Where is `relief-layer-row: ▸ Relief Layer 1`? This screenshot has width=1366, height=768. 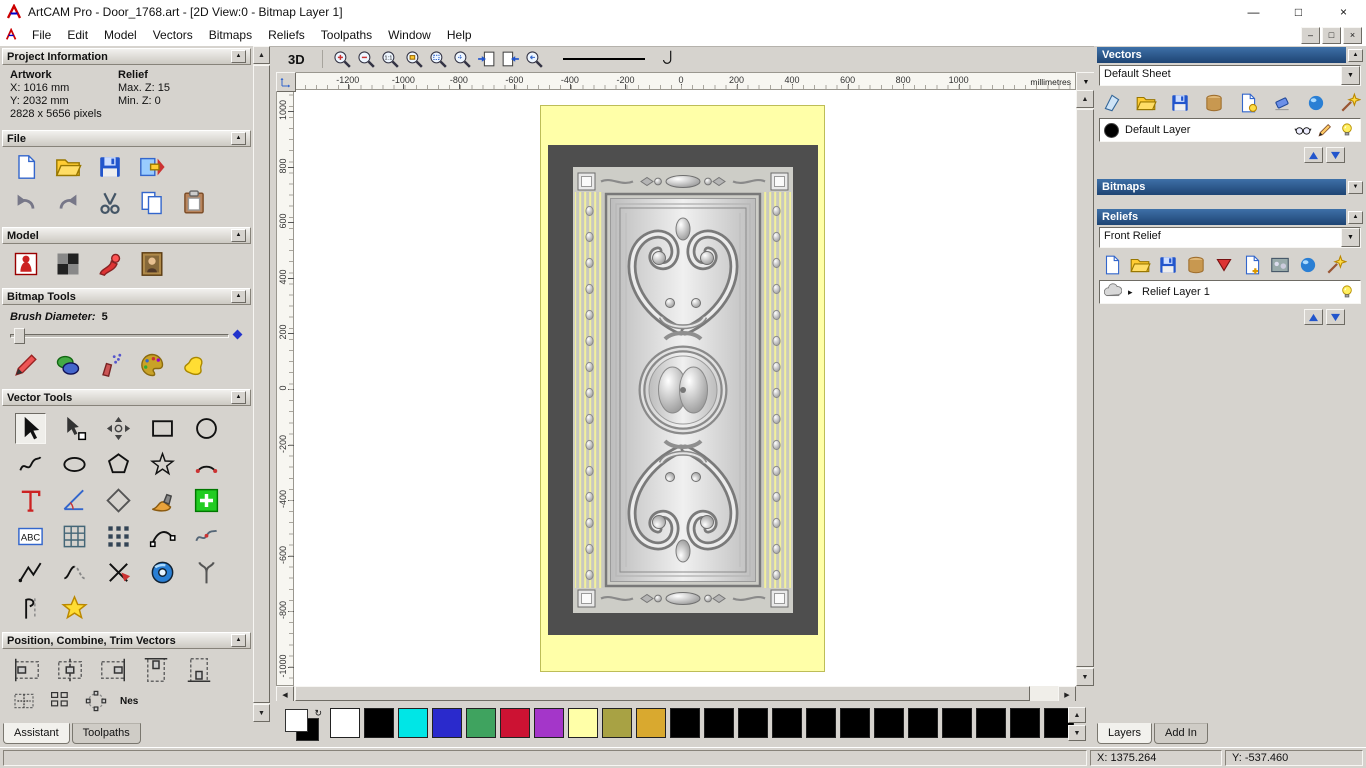 relief-layer-row: ▸ Relief Layer 1 is located at coordinates (1230, 292).